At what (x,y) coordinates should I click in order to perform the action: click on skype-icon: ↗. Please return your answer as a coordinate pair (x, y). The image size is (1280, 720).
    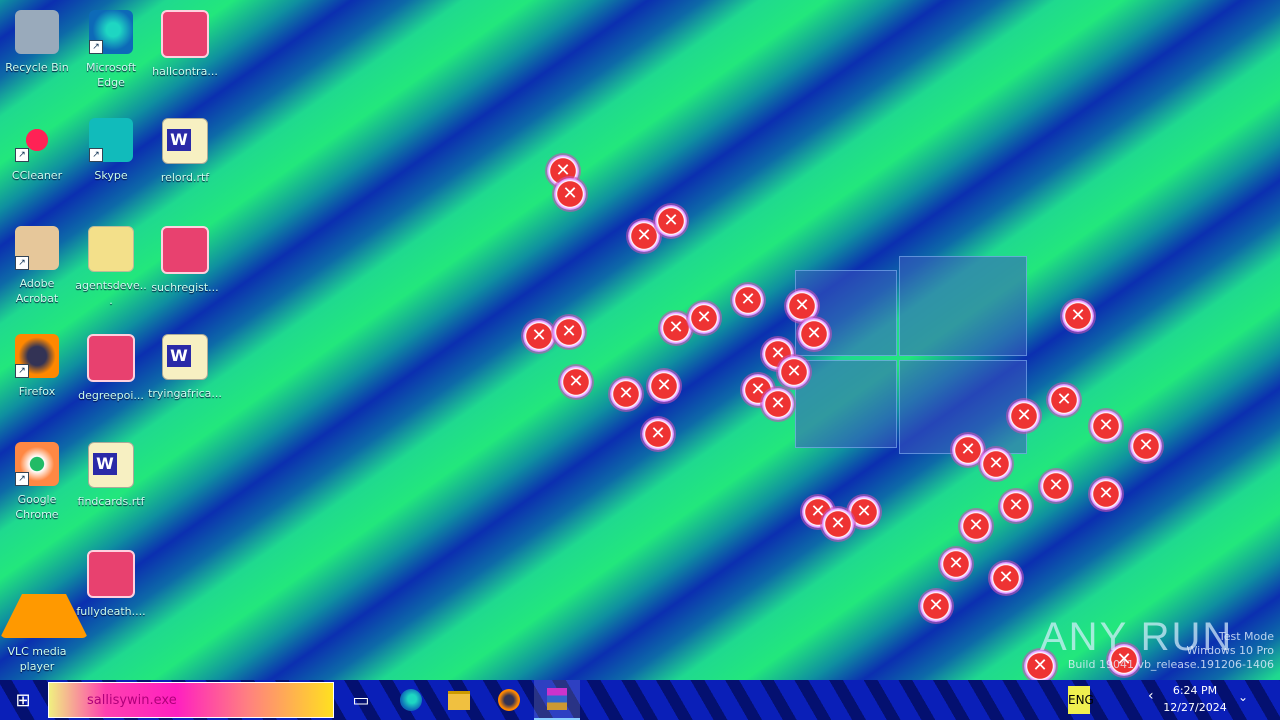
    Looking at the image, I should click on (111, 140).